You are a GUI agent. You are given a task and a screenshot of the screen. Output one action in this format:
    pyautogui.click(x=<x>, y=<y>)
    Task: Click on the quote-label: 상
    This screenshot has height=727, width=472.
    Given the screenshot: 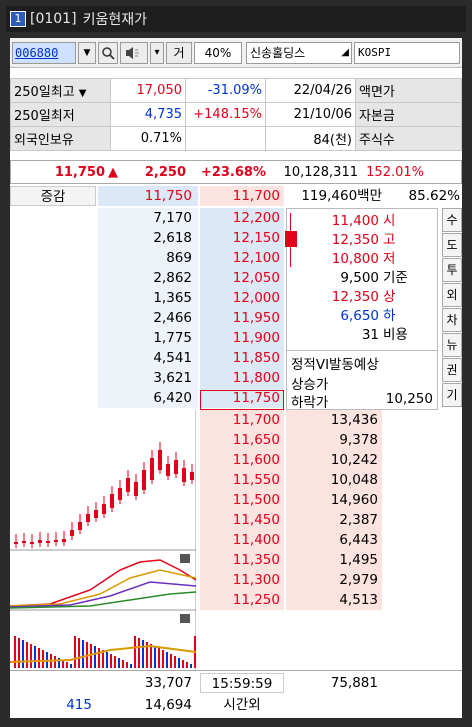 What is the action you would take?
    pyautogui.click(x=389, y=297)
    